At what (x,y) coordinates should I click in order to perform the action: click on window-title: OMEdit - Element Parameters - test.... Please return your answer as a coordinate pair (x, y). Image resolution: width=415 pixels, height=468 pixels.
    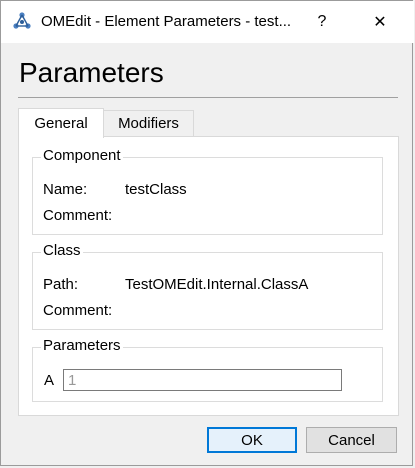
    Looking at the image, I should click on (166, 21).